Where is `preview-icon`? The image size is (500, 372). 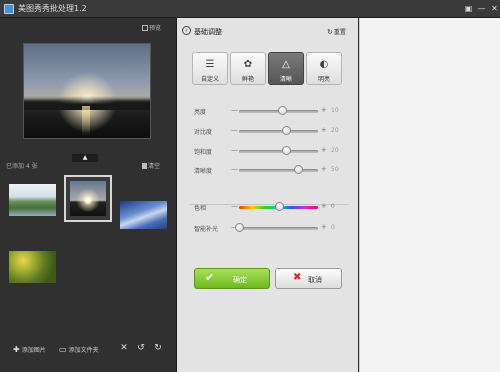
preview-icon is located at coordinates (145, 28).